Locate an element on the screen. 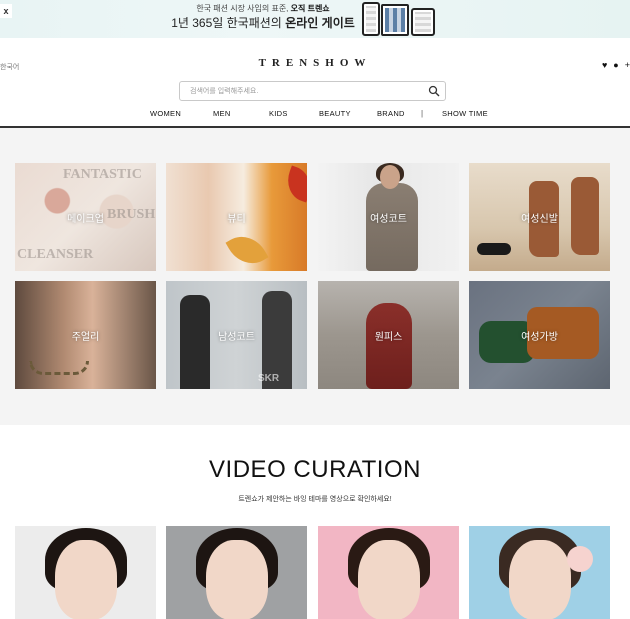 This screenshot has width=630, height=619. search-bar is located at coordinates (312, 91).